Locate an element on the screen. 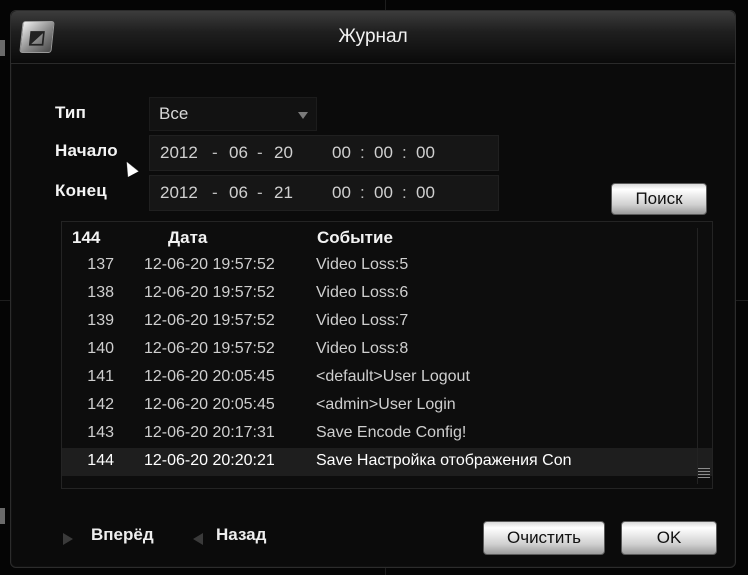 This screenshot has width=748, height=575. type-select: Все is located at coordinates (233, 114).